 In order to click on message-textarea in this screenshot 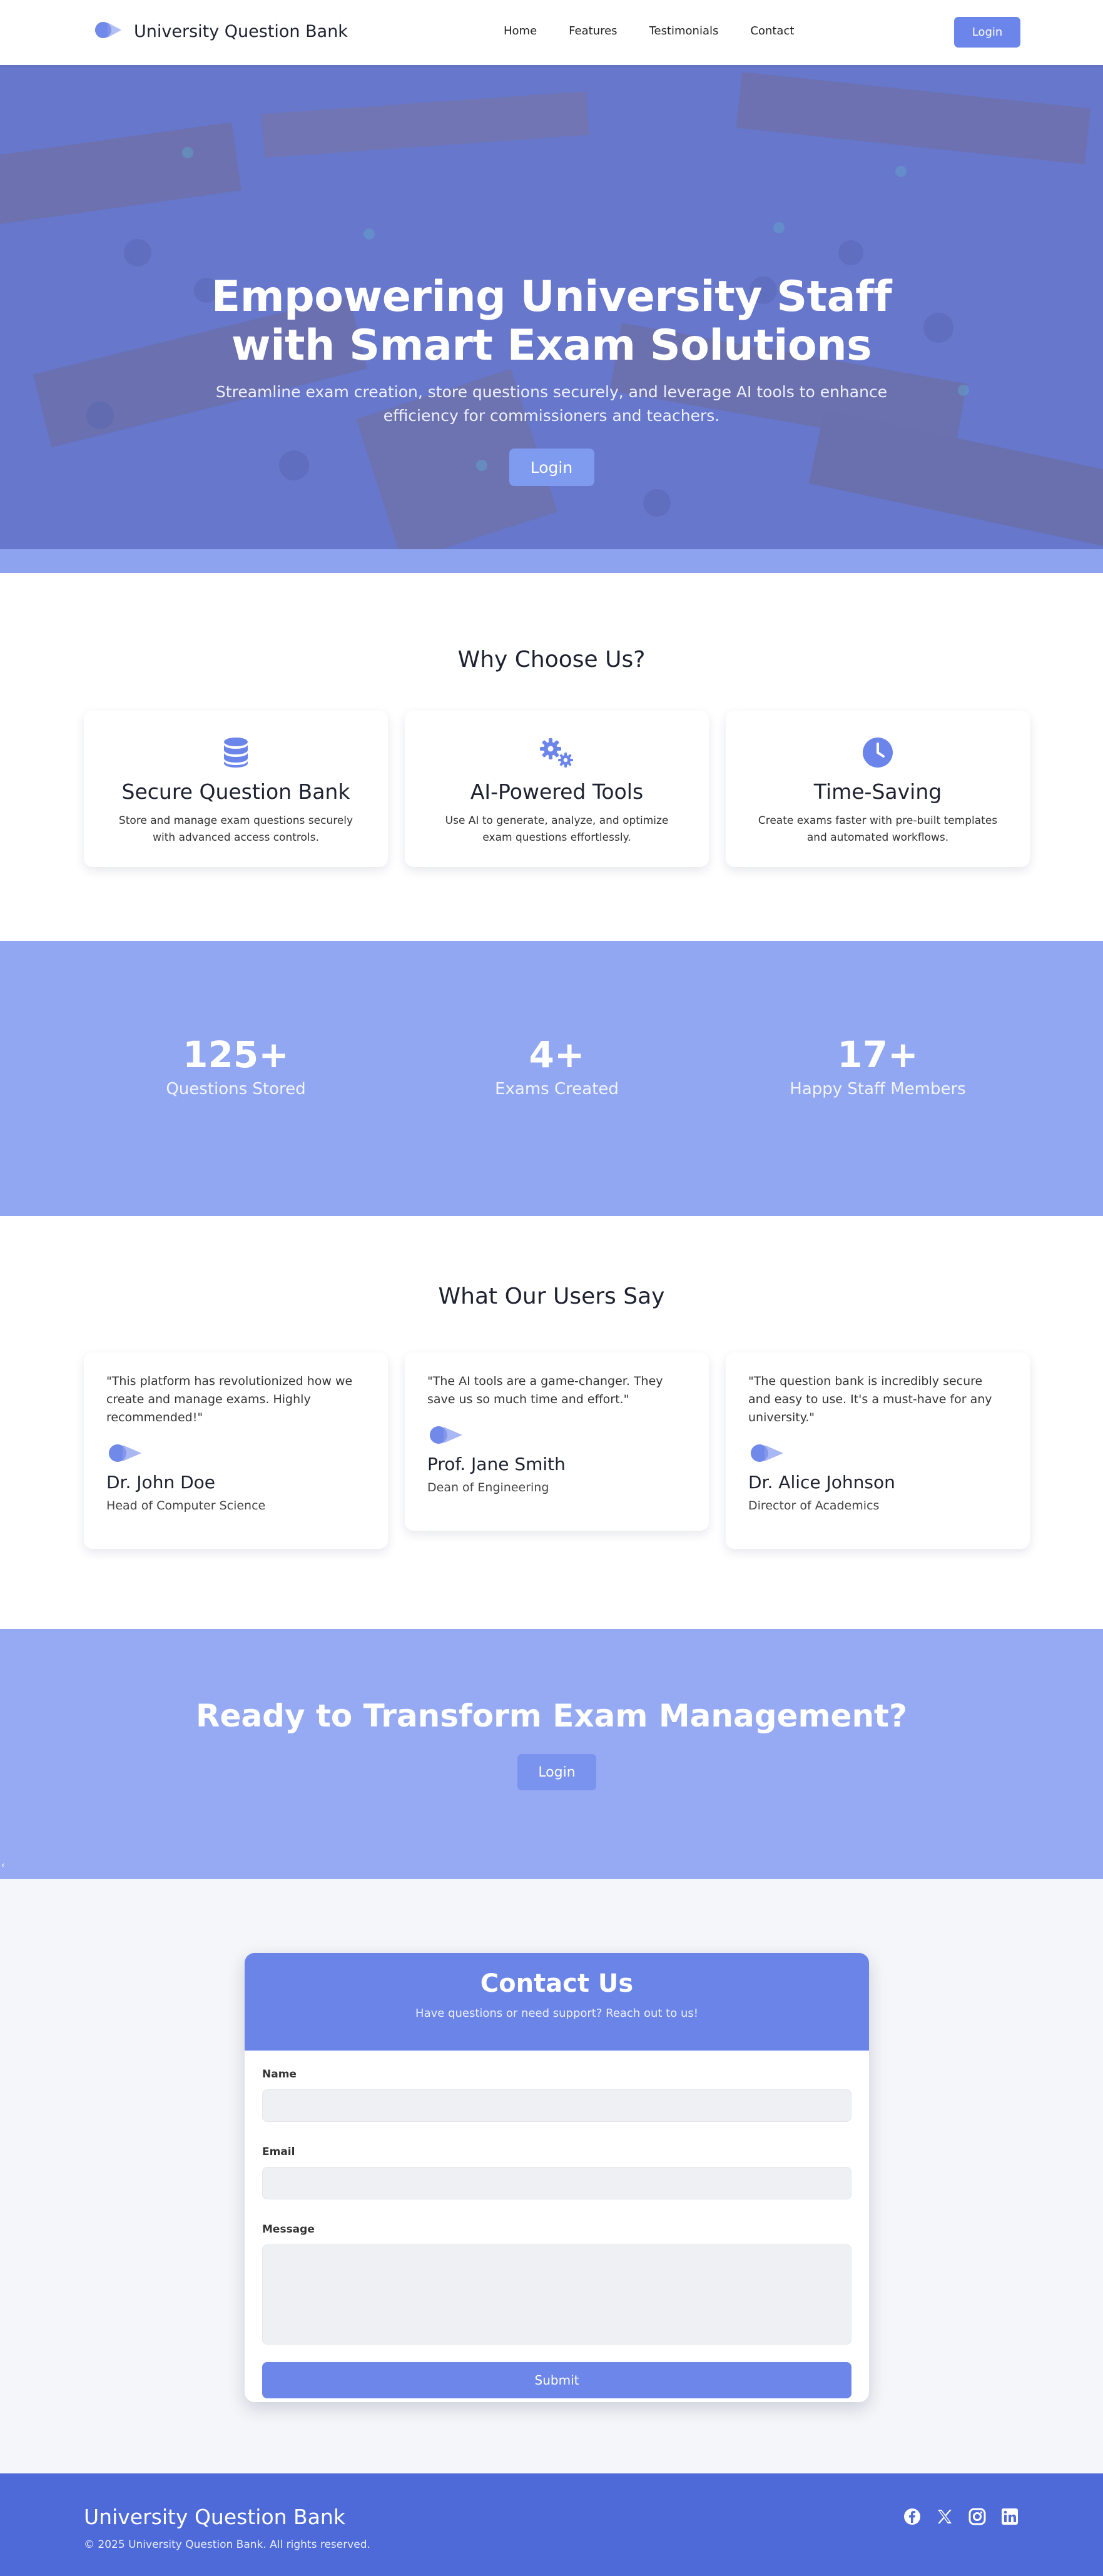, I will do `click(556, 2294)`.